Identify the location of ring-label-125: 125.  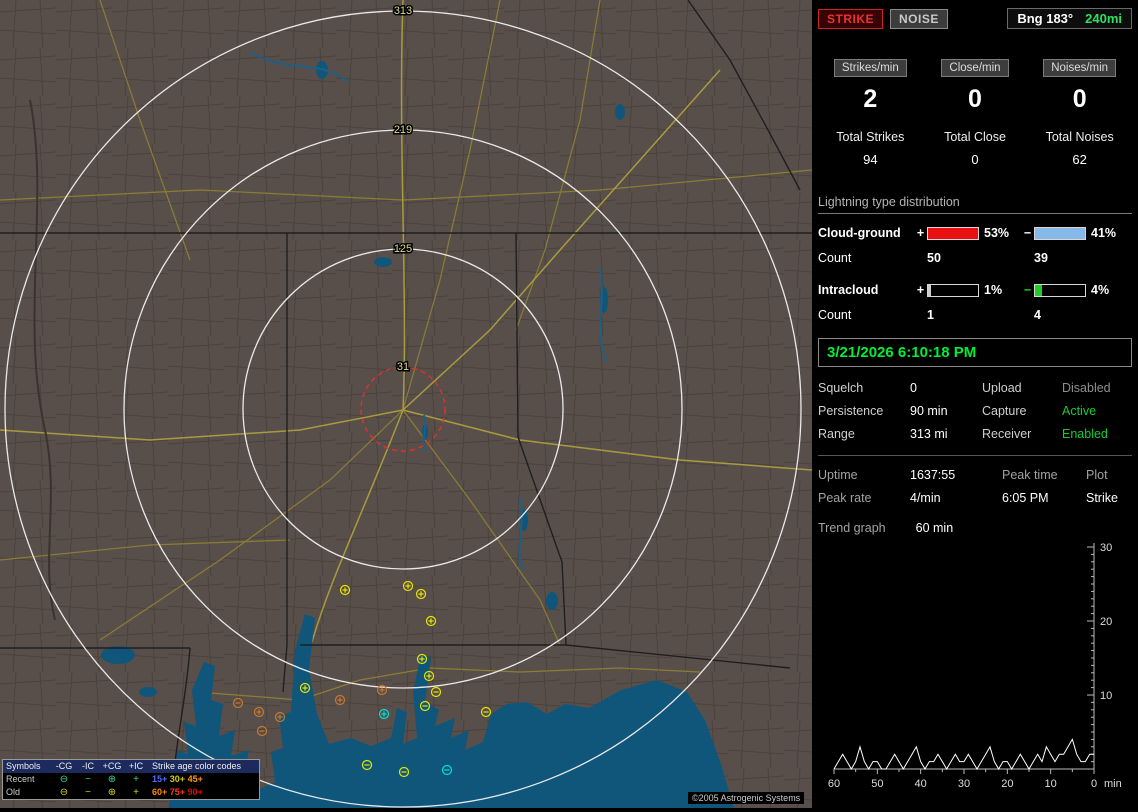
(403, 249).